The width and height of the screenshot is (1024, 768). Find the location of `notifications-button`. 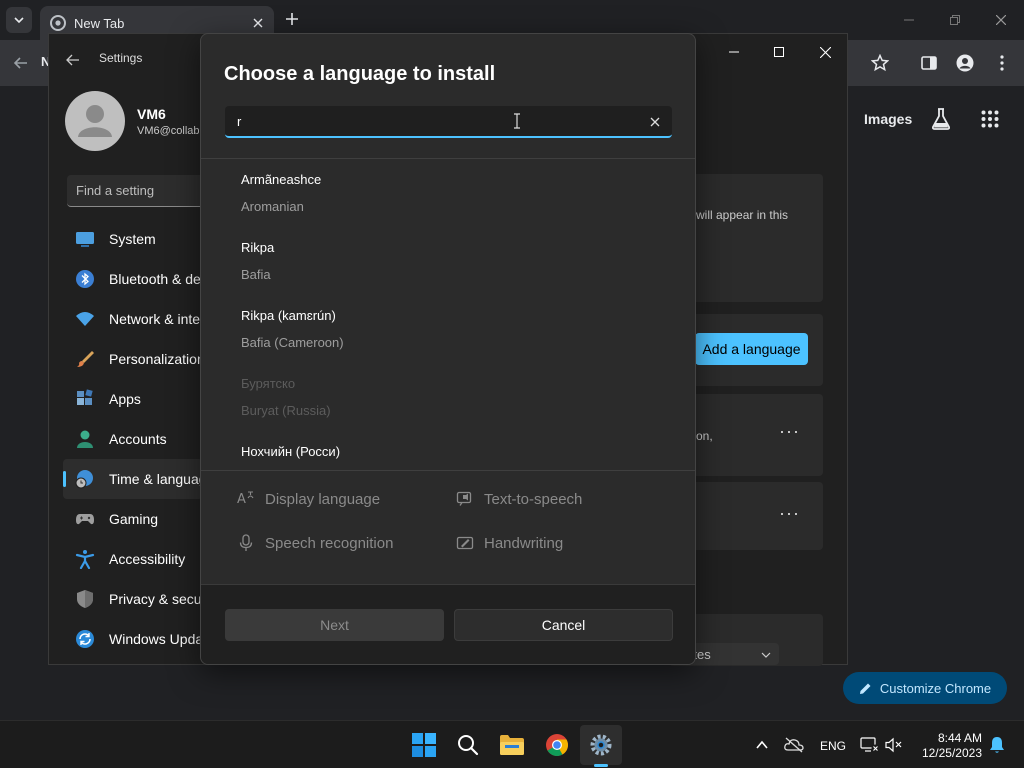

notifications-button is located at coordinates (997, 745).